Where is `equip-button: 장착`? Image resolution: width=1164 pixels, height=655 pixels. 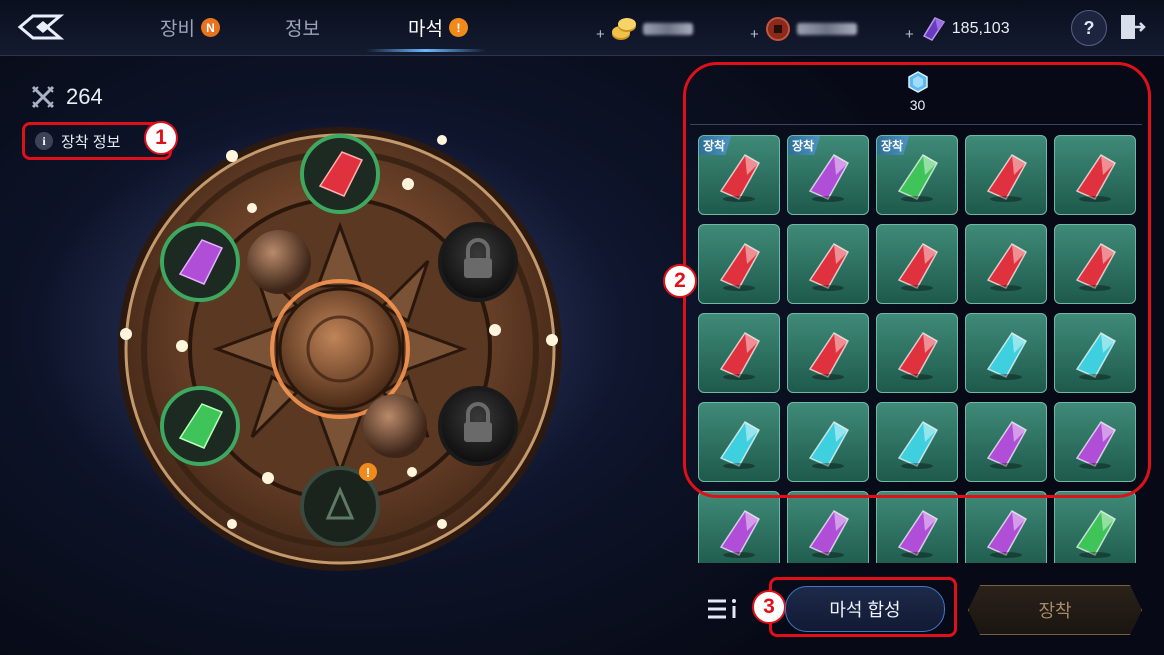
equip-button: 장착 is located at coordinates (1055, 610).